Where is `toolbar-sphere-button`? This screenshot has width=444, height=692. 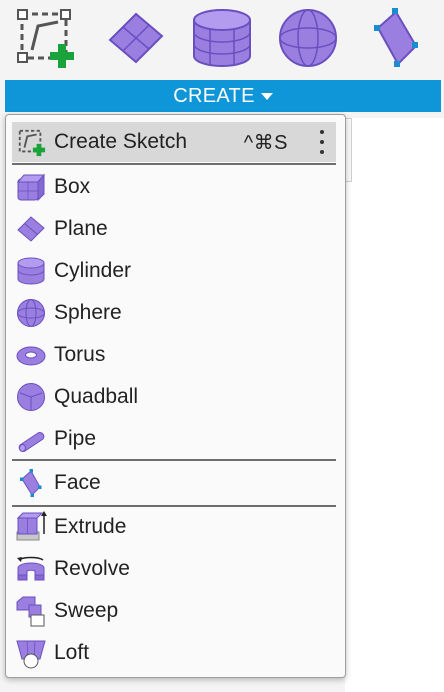 toolbar-sphere-button is located at coordinates (308, 38).